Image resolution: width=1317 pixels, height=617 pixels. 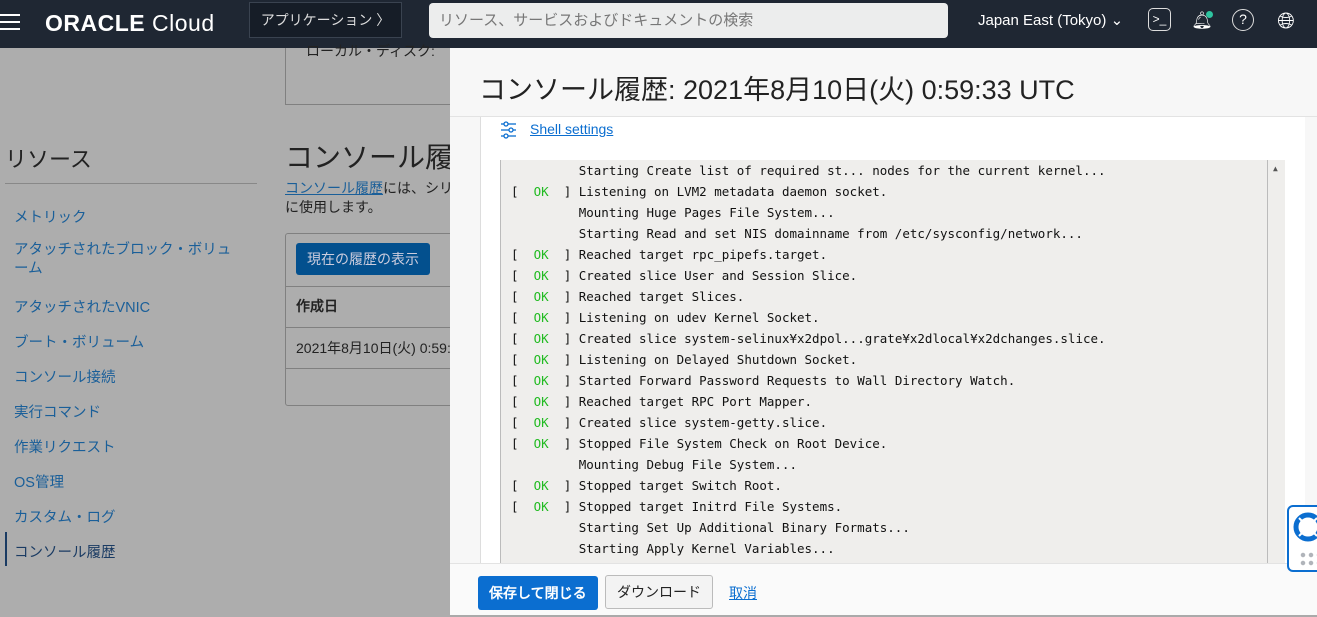 What do you see at coordinates (508, 130) in the screenshot?
I see `sliders-icon` at bounding box center [508, 130].